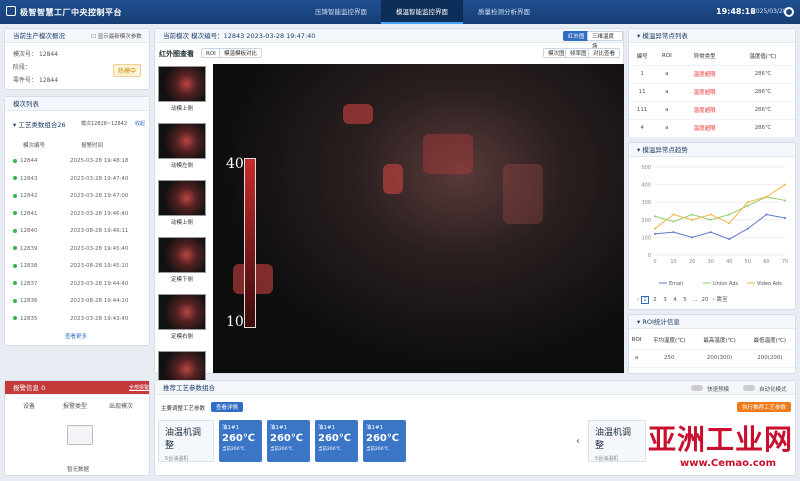  Describe the element at coordinates (576, 36) in the screenshot. I see `mode-infrared: 红外图` at that location.